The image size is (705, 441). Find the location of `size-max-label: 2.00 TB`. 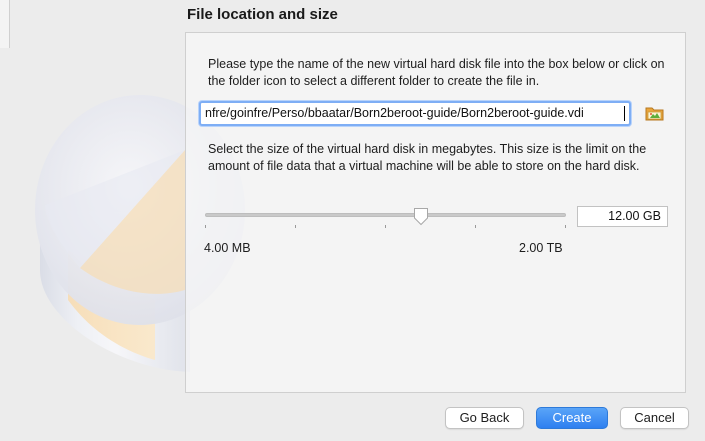

size-max-label: 2.00 TB is located at coordinates (541, 248).